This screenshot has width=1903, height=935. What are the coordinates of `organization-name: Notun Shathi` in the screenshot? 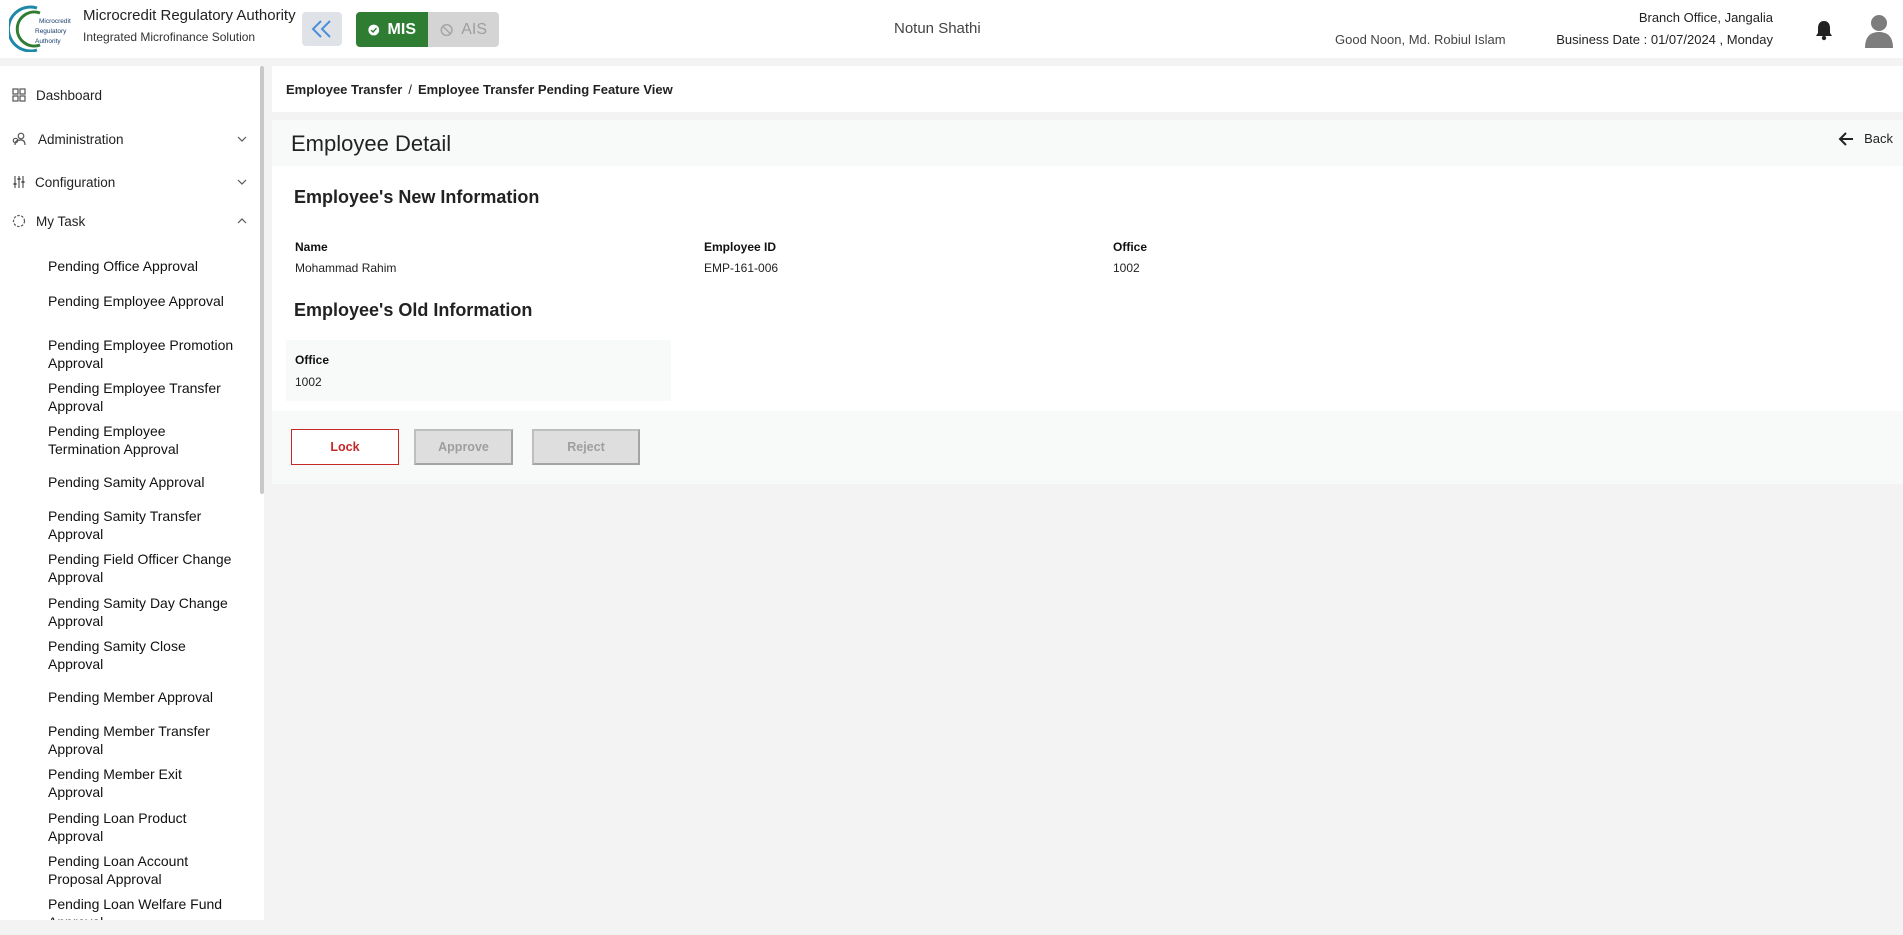 It's located at (937, 28).